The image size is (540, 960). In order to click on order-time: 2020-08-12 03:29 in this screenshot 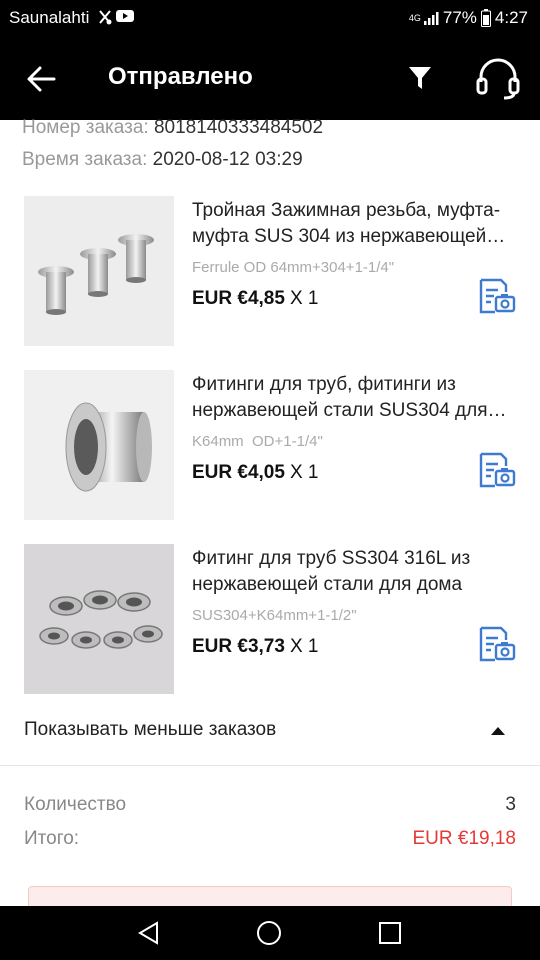, I will do `click(227, 159)`.